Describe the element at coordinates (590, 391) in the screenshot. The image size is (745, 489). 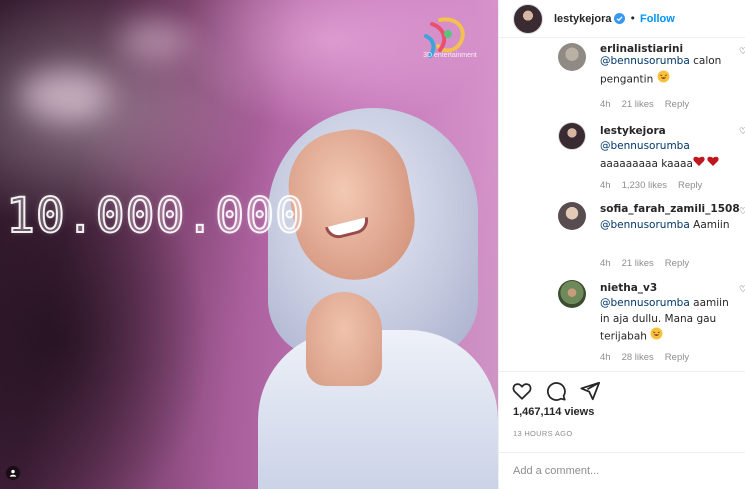
I see `share-paper-plane-icon` at that location.